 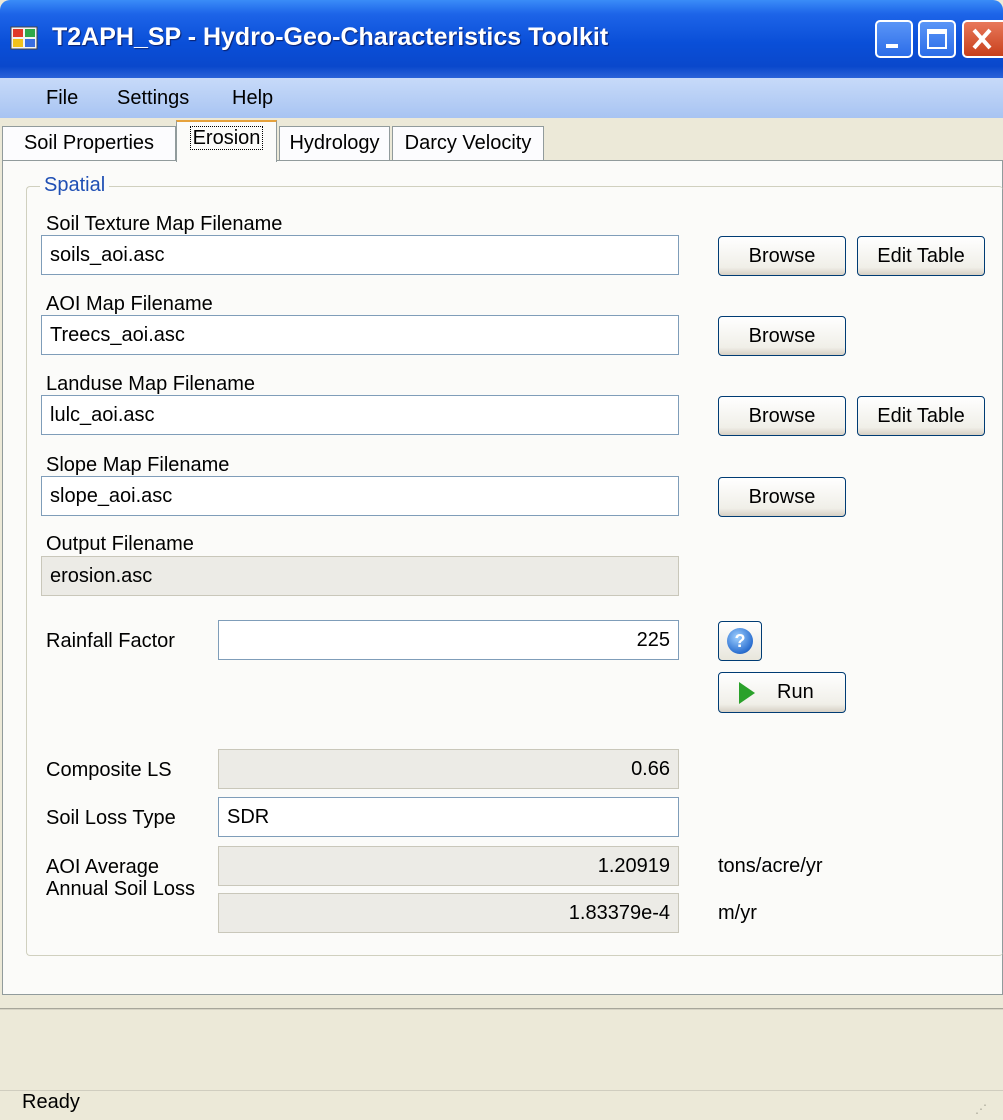 I want to click on tab-label: Darcy Velocity, so click(x=468, y=143).